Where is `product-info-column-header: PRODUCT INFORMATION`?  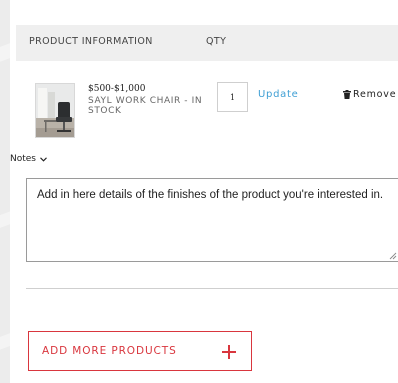
product-info-column-header: PRODUCT INFORMATION is located at coordinates (91, 41).